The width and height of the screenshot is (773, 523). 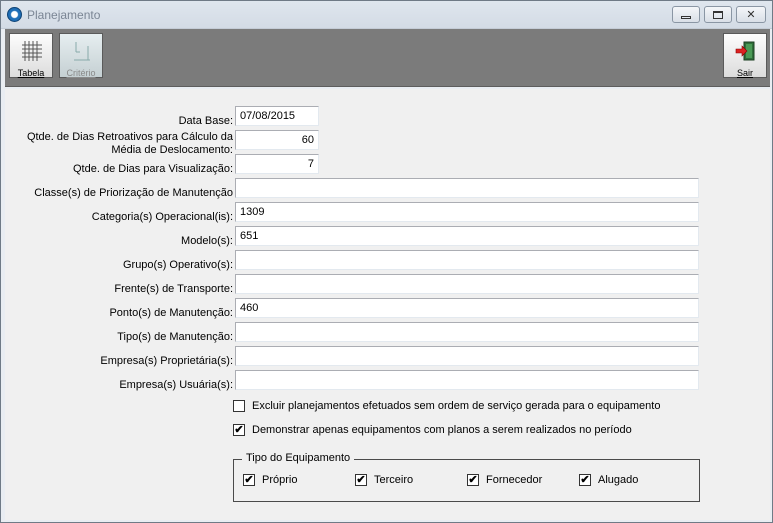 I want to click on demonstrar-checkbox: ✔, so click(x=239, y=430).